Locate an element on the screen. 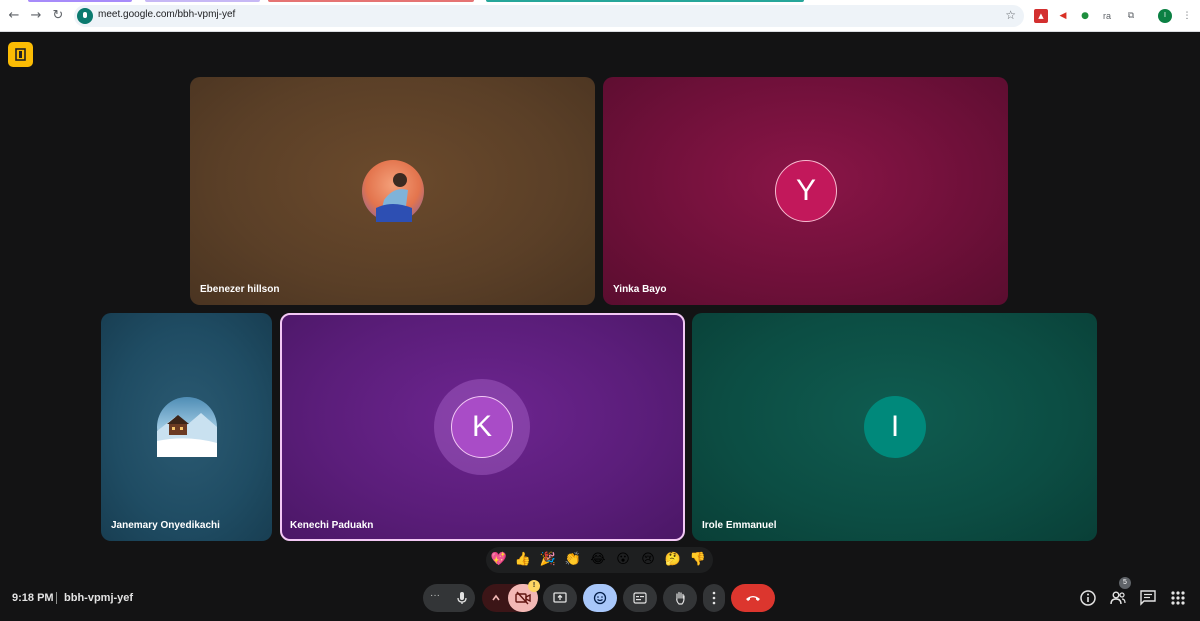  leave-call-button is located at coordinates (753, 598).